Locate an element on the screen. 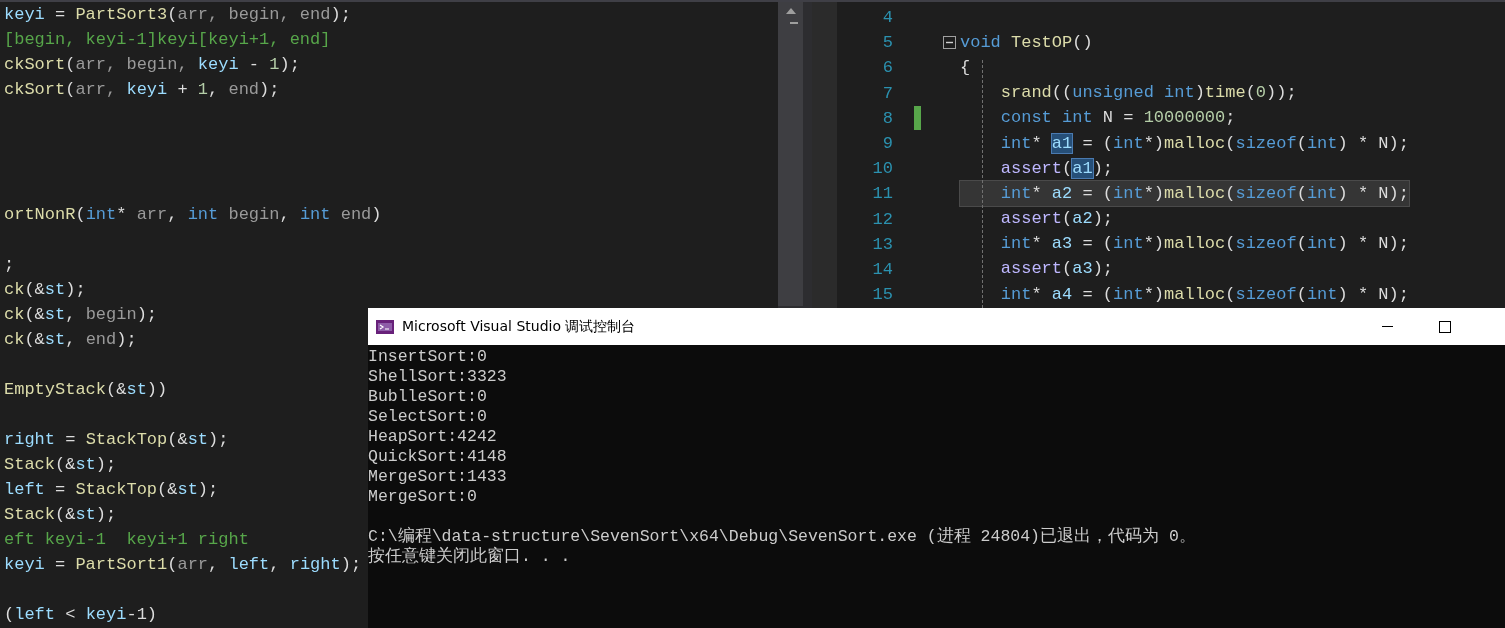  console-output-line: SelectSort:0 is located at coordinates (427, 417).